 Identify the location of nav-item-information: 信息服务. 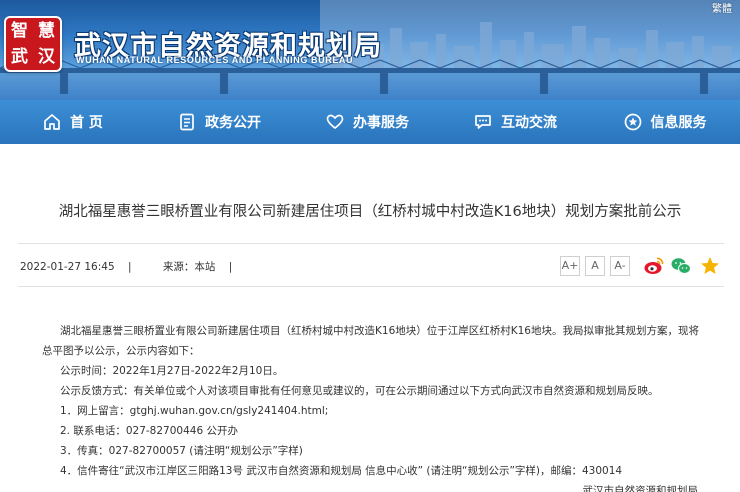
(664, 122).